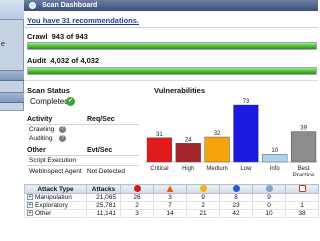 The image size is (320, 241). I want to click on col-critical, so click(137, 189).